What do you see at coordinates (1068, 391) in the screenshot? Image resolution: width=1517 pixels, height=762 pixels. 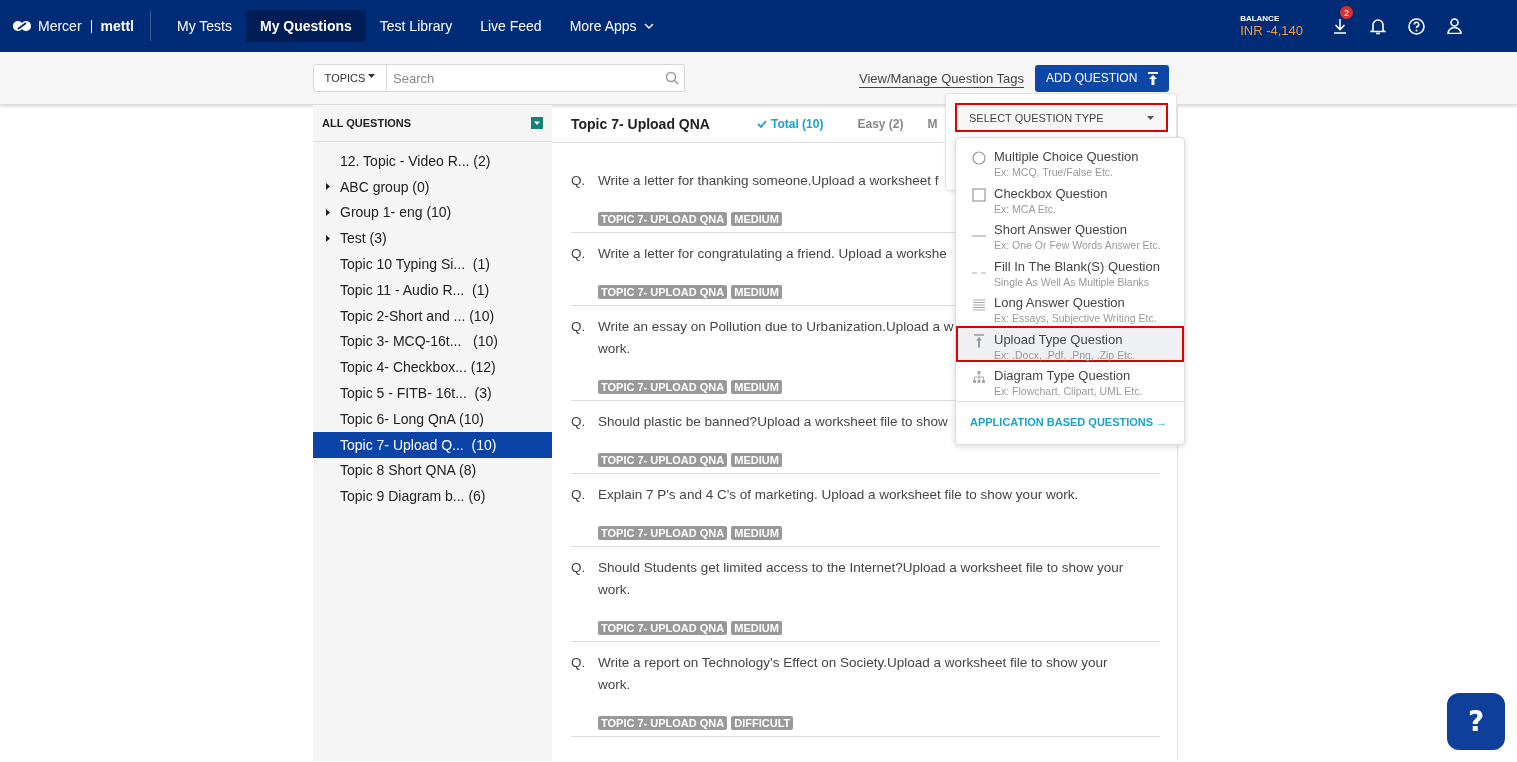 I see `option-hint: Ex: Flowchart, Clipart, UML Etc.` at bounding box center [1068, 391].